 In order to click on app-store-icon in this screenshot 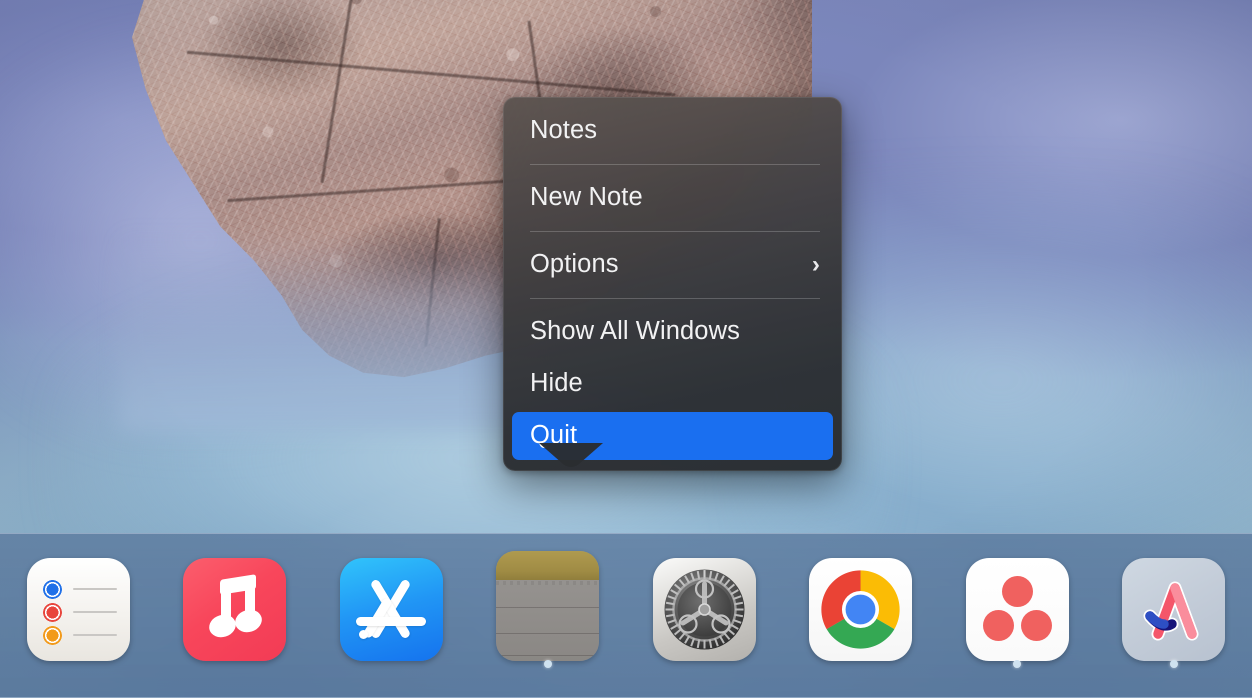, I will do `click(391, 609)`.